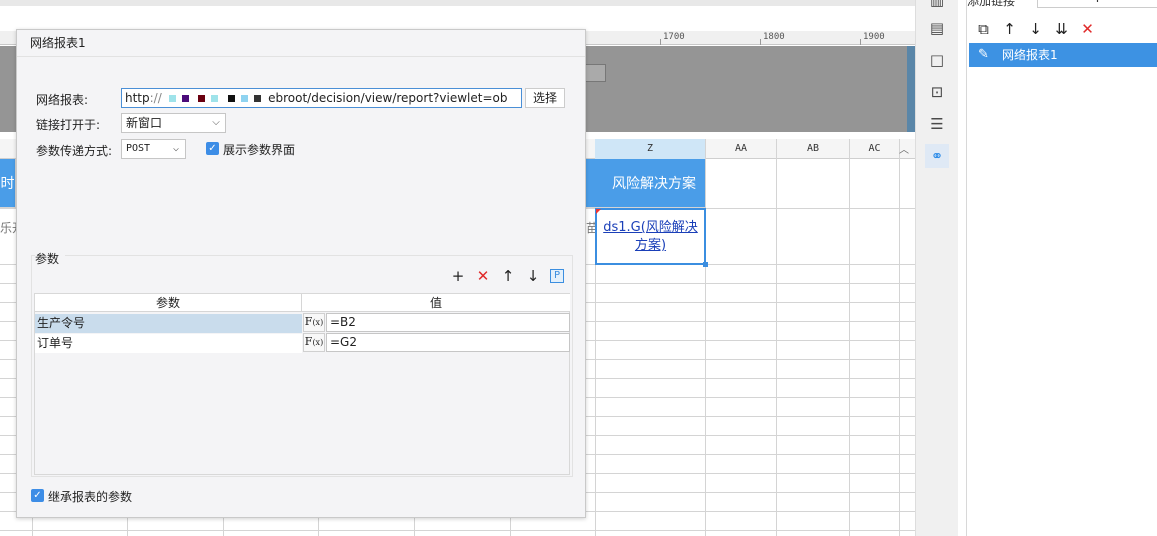 The height and width of the screenshot is (536, 1157). Describe the element at coordinates (68, 125) in the screenshot. I see `open-in-label: 链接打开于:` at that location.